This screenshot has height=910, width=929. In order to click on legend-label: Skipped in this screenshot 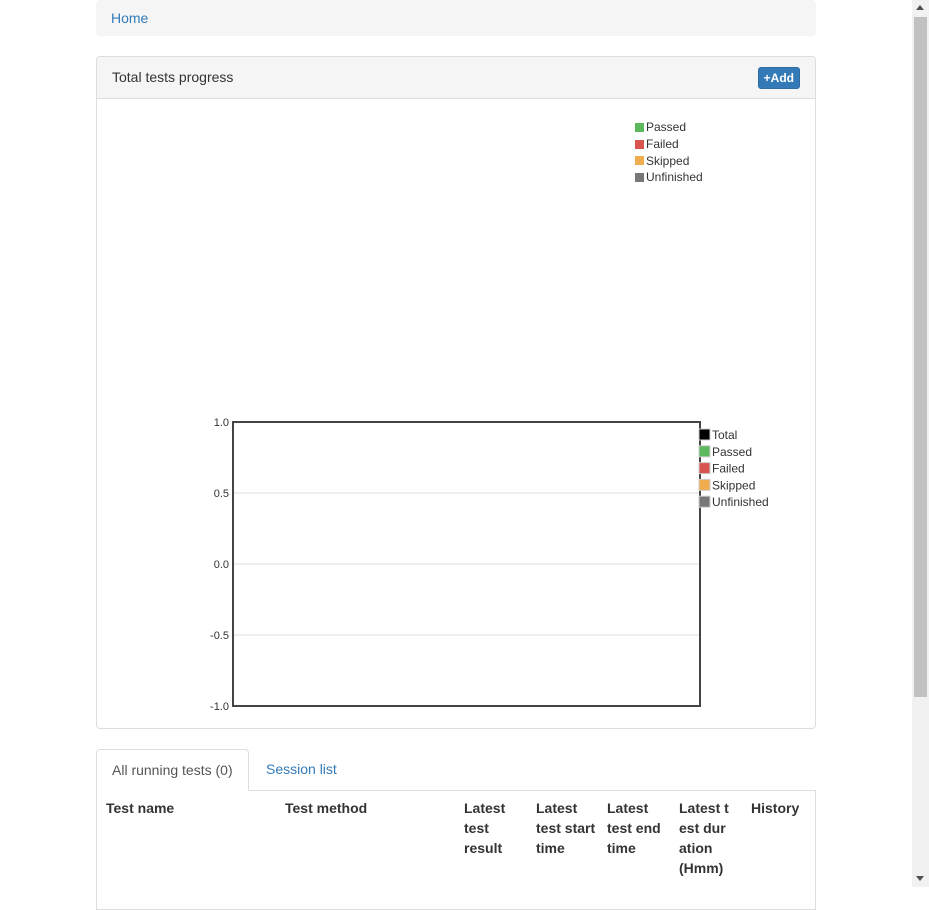, I will do `click(733, 485)`.